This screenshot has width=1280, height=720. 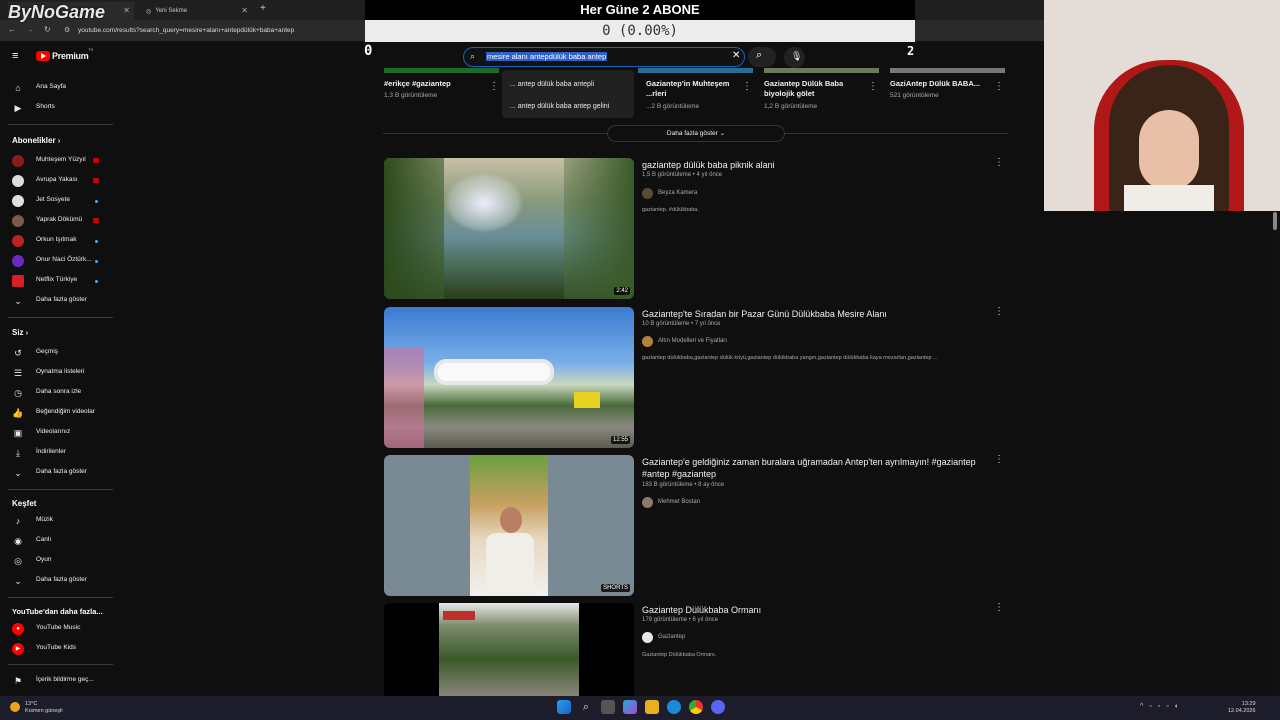 What do you see at coordinates (693, 89) in the screenshot?
I see `video-title: Gaziantep'in Muhteşem ...rleri` at bounding box center [693, 89].